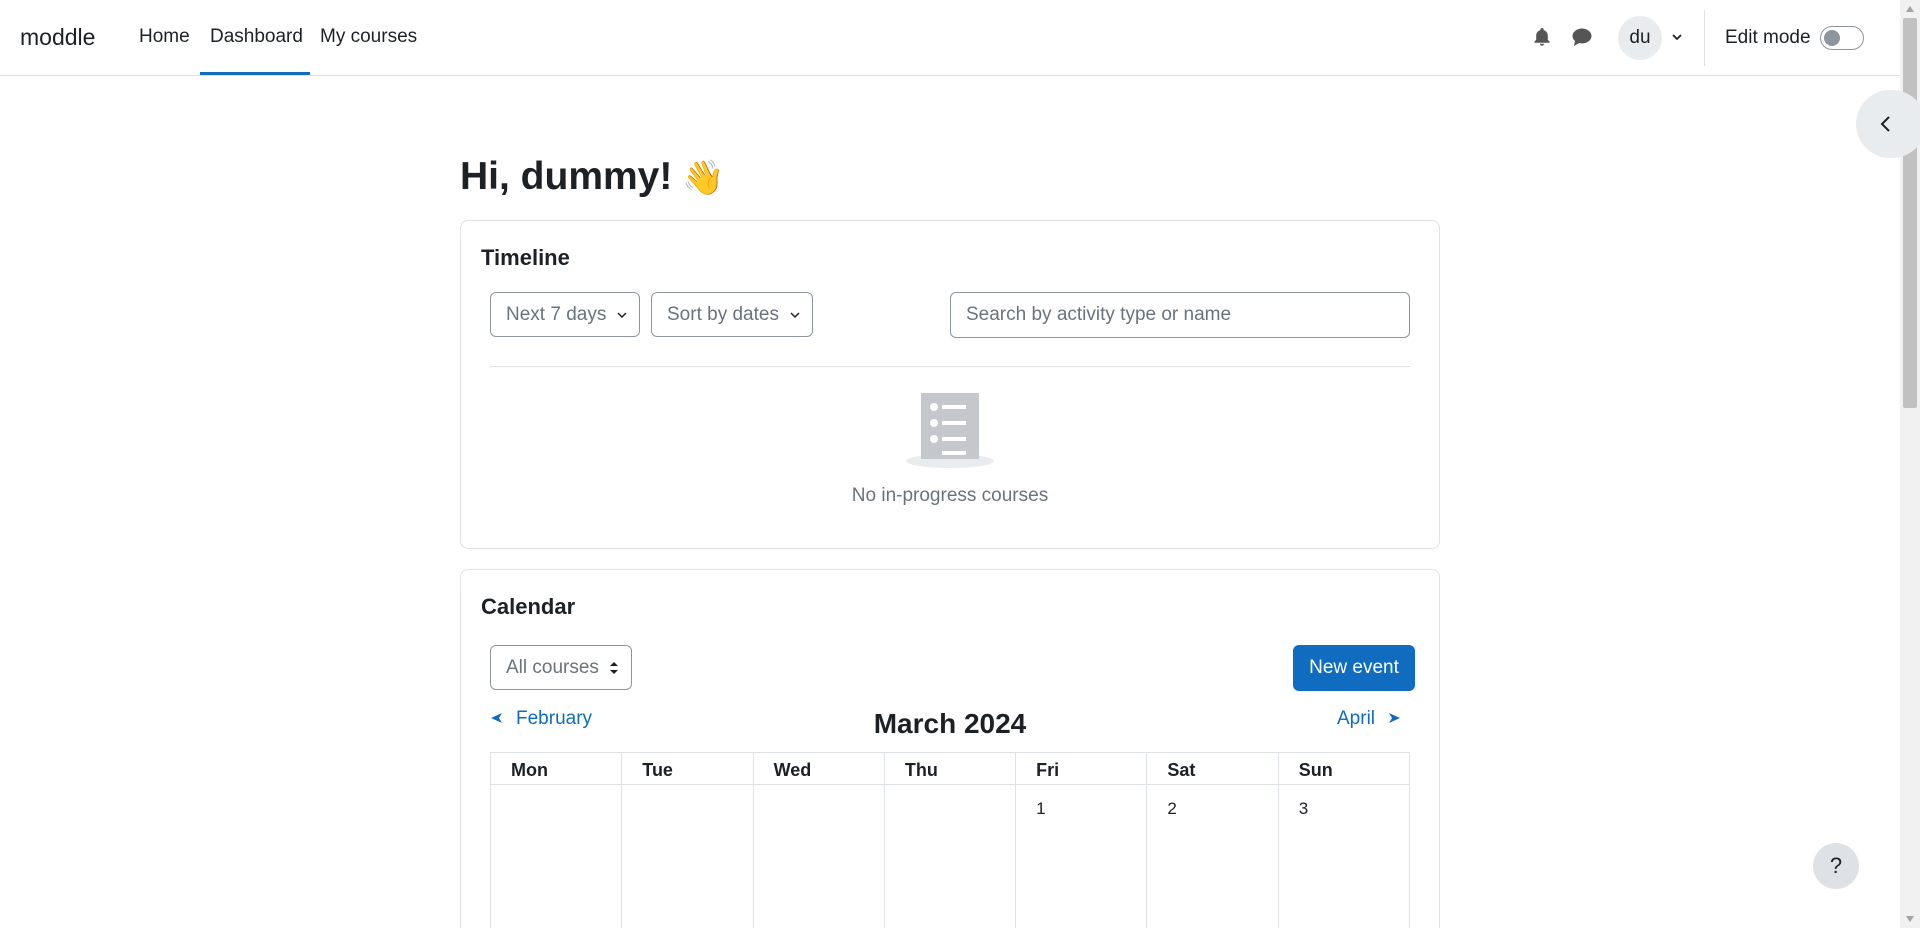  I want to click on open-block-drawer-button, so click(1888, 124).